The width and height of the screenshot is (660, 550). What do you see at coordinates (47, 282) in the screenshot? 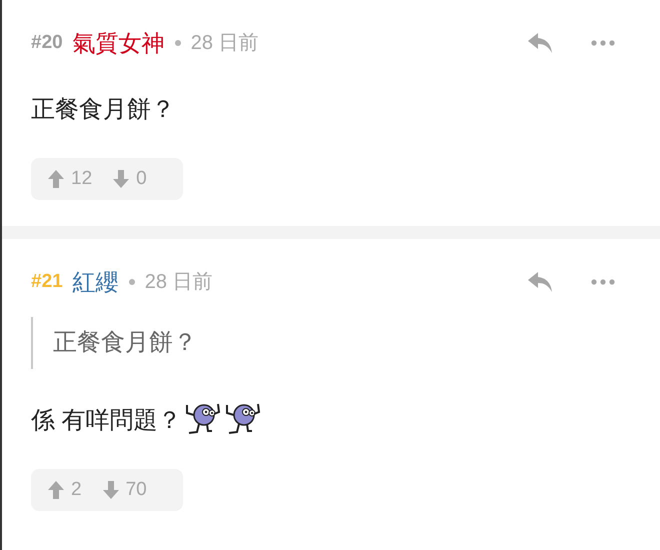
I see `post-number: #21` at bounding box center [47, 282].